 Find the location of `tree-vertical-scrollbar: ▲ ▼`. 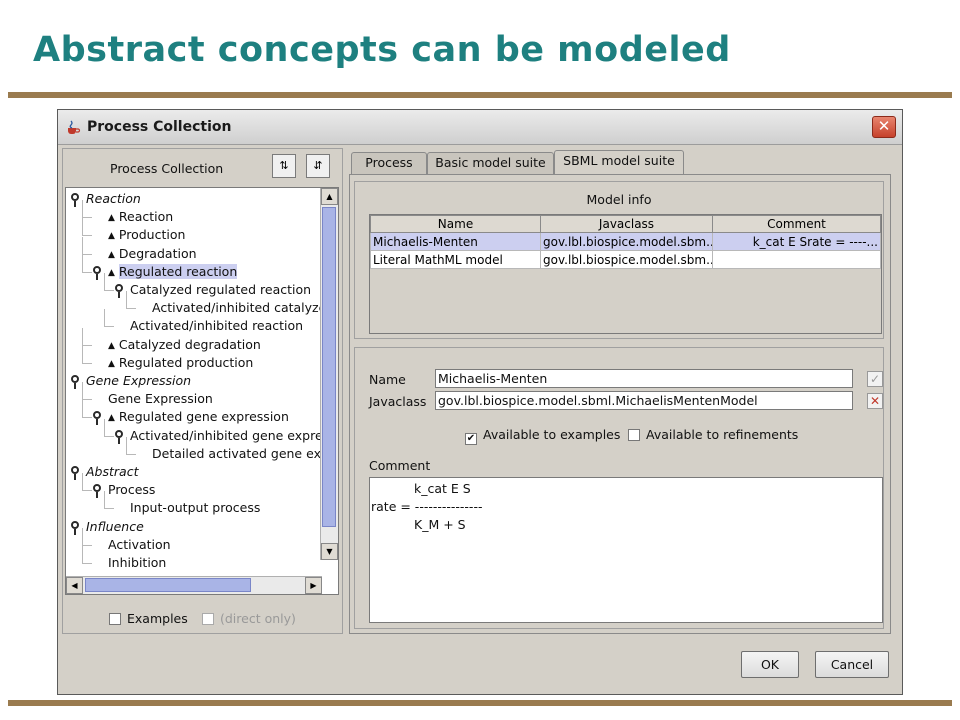

tree-vertical-scrollbar: ▲ ▼ is located at coordinates (329, 374).